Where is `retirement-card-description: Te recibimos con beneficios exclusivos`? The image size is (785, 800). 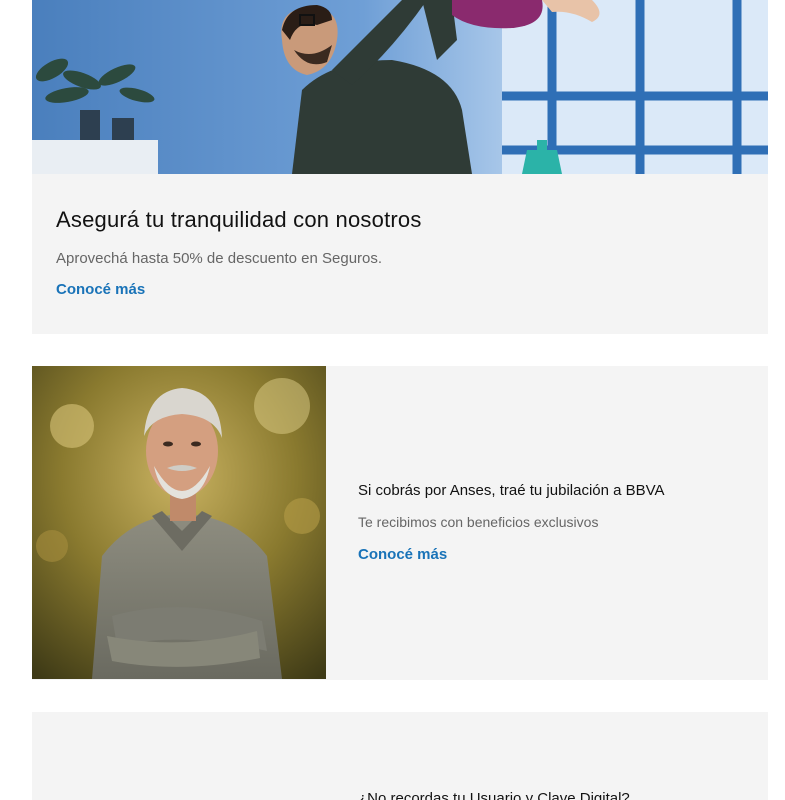
retirement-card-description: Te recibimos con beneficios exclusivos is located at coordinates (478, 522).